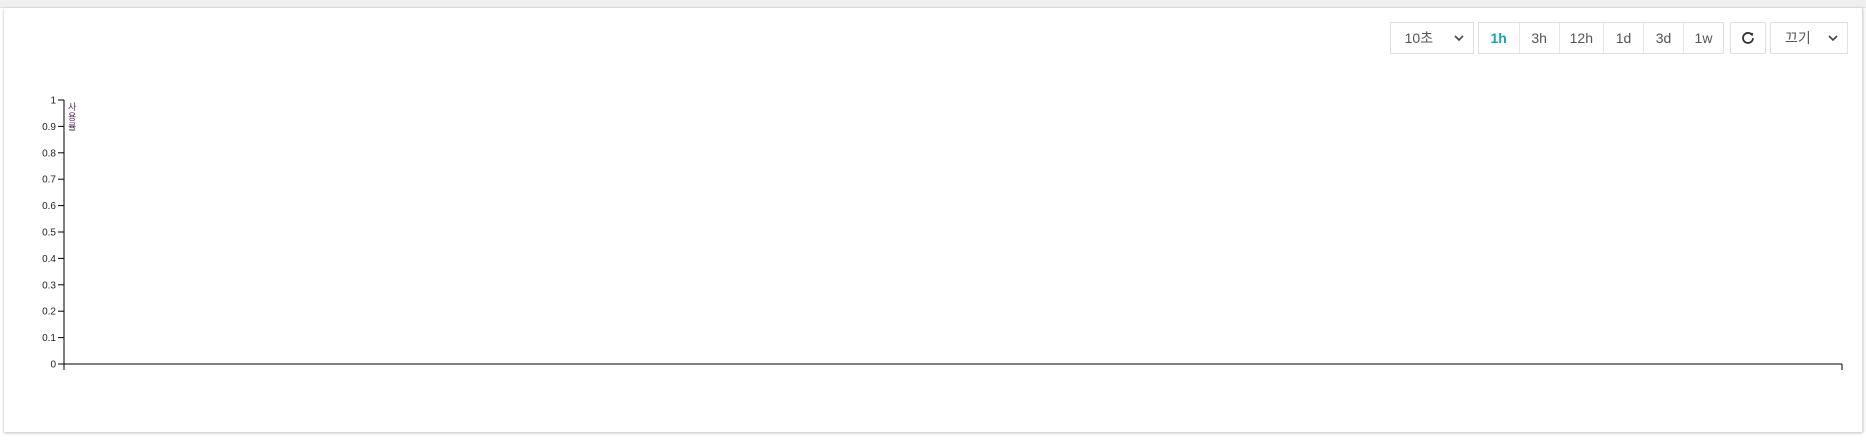 Image resolution: width=1866 pixels, height=442 pixels. Describe the element at coordinates (49, 338) in the screenshot. I see `y-tick-label: 0.1` at that location.